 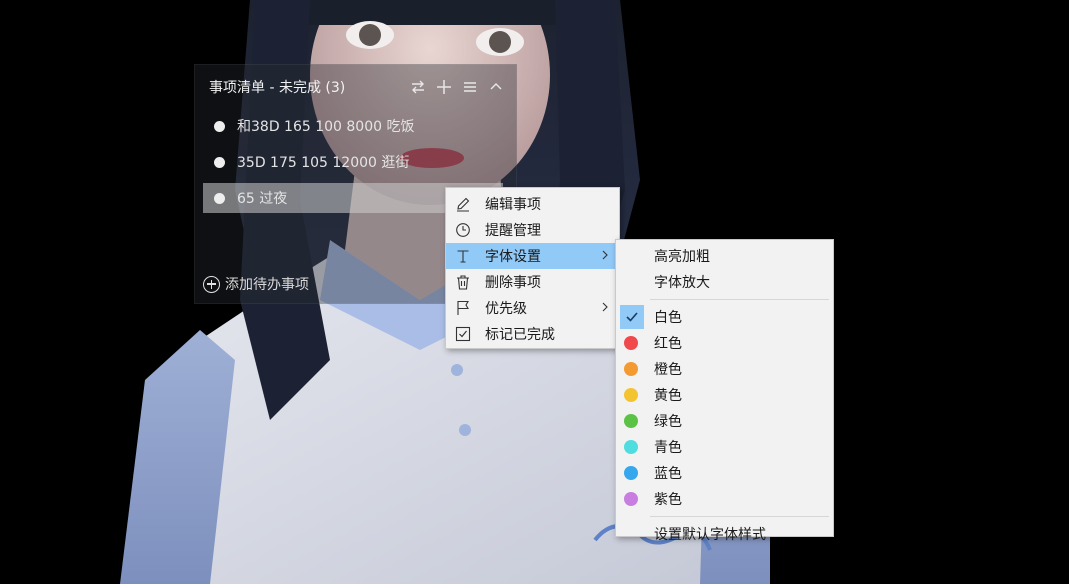 What do you see at coordinates (267, 285) in the screenshot?
I see `add-todo-label: 添加待办事项` at bounding box center [267, 285].